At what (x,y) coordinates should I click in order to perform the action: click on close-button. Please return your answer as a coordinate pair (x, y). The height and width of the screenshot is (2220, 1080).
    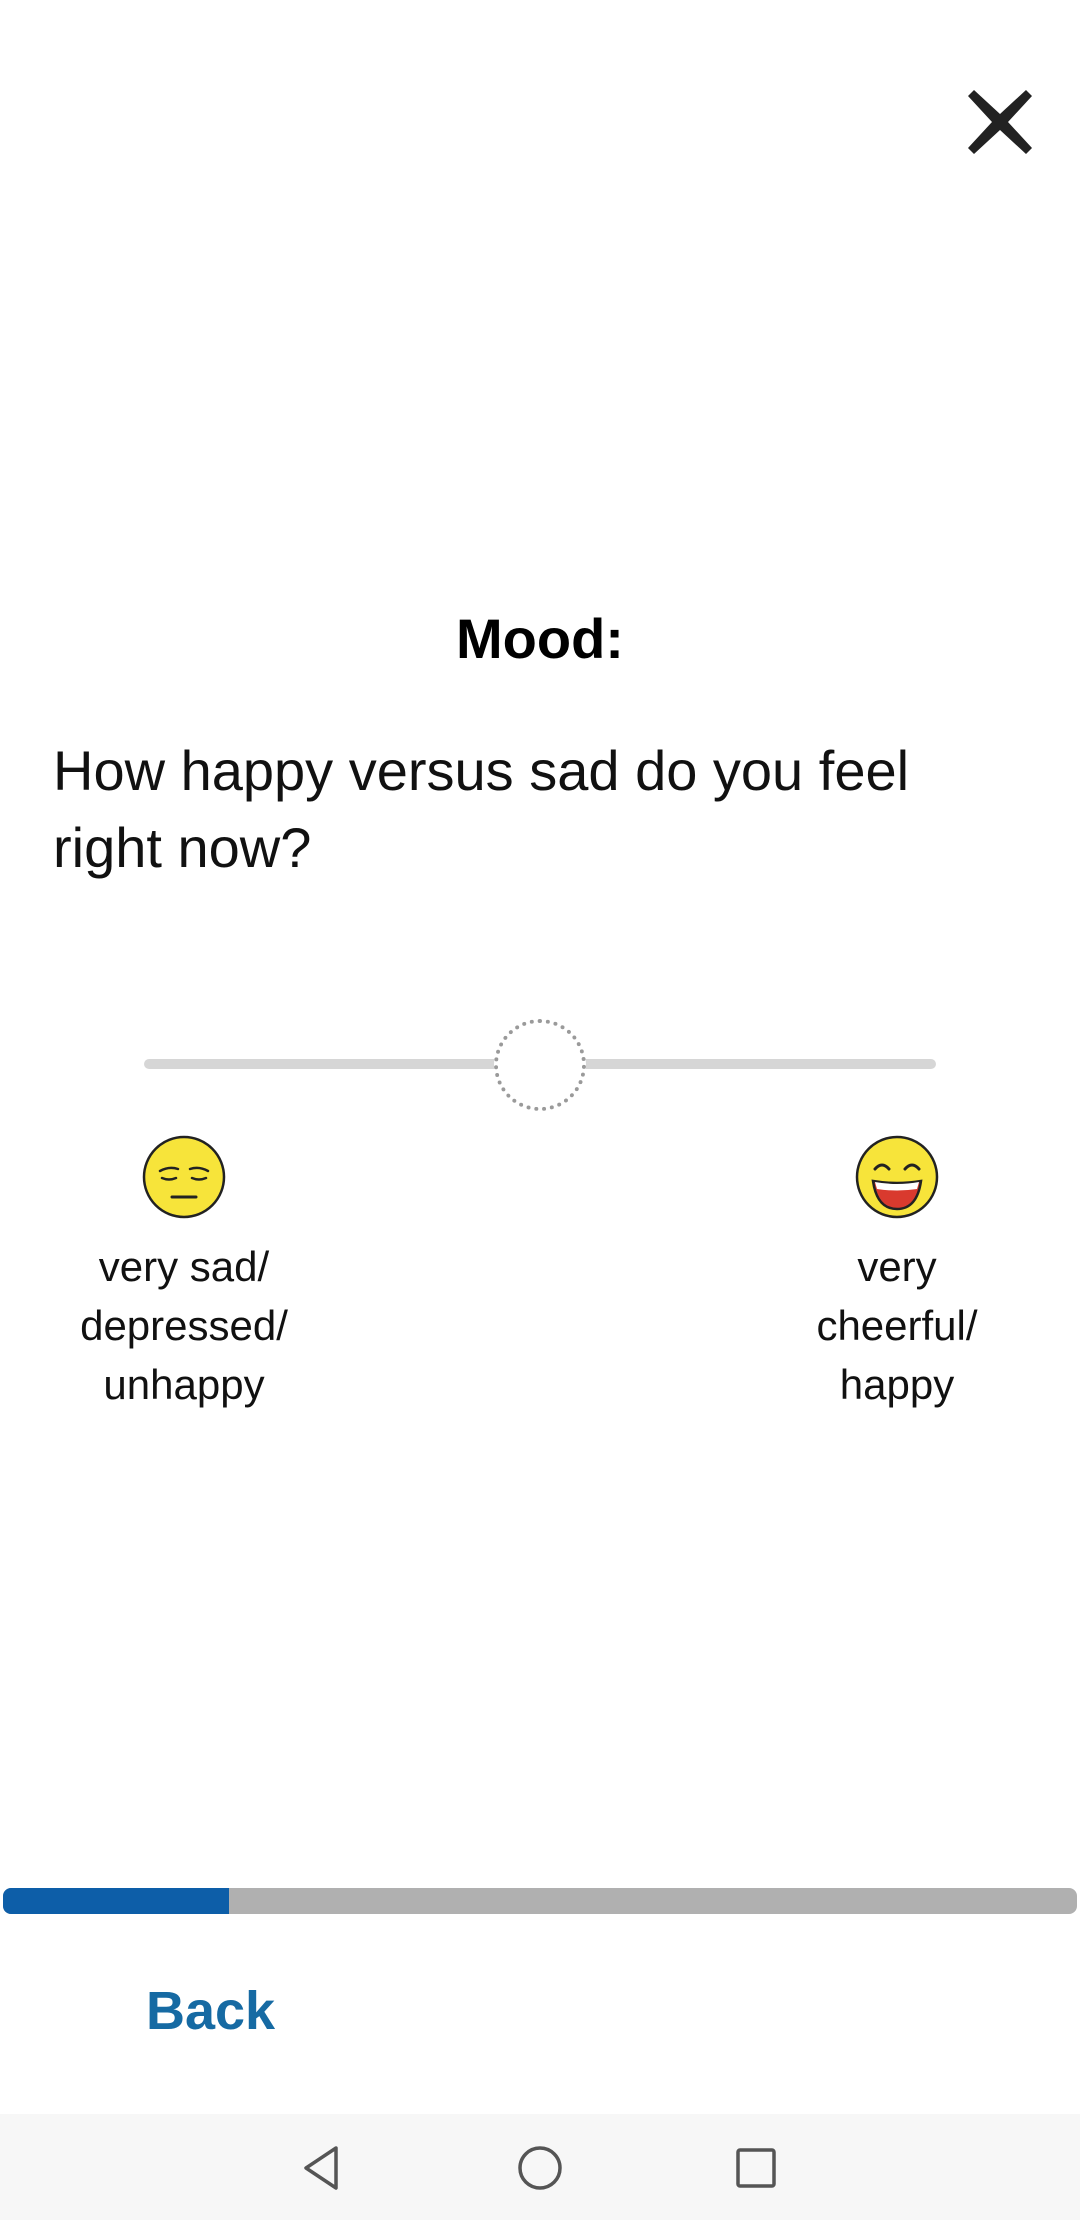
    Looking at the image, I should click on (1000, 122).